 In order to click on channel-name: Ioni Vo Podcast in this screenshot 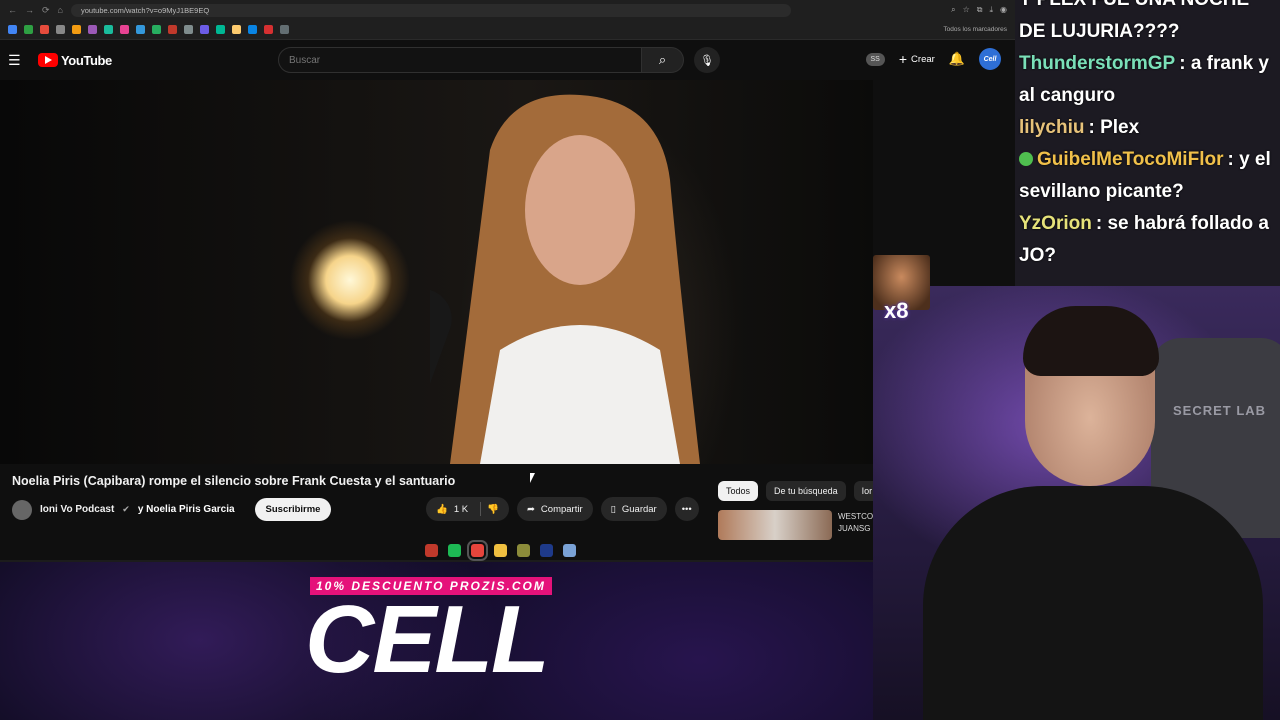, I will do `click(77, 509)`.